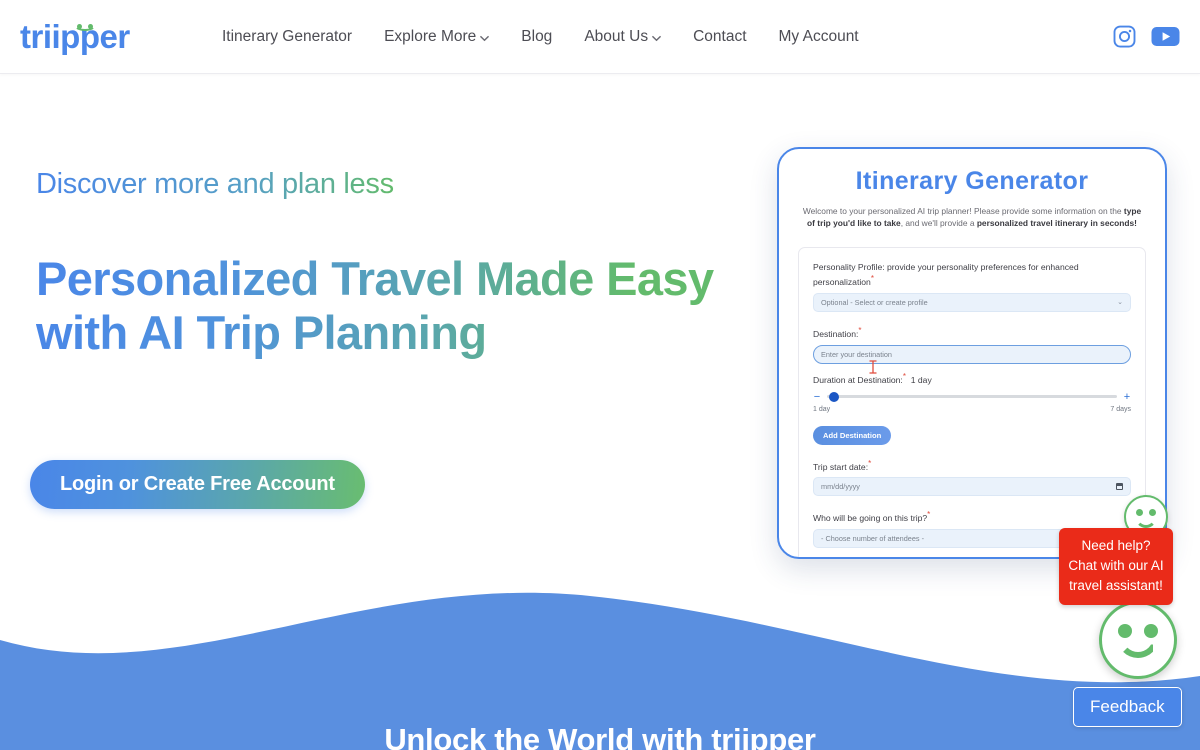 The width and height of the screenshot is (1200, 750). Describe the element at coordinates (870, 518) in the screenshot. I see `attendees-label-text: Who will be going on this trip?` at that location.